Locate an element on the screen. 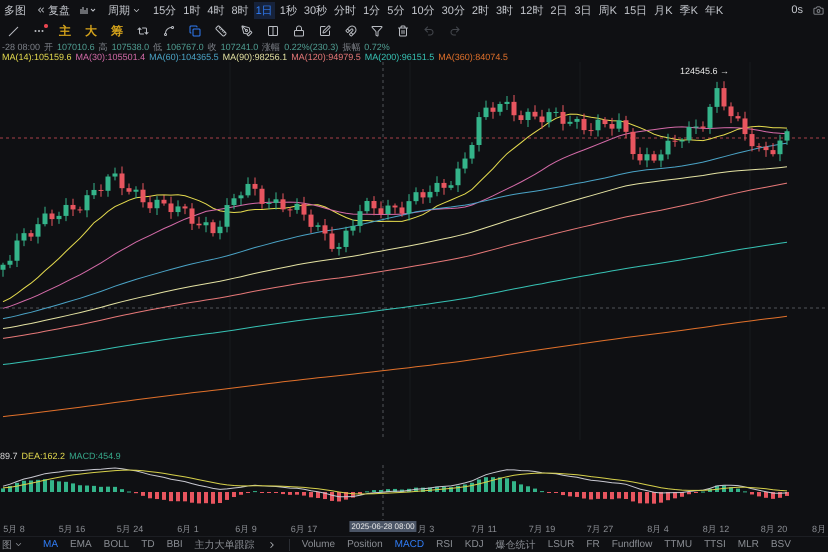 The height and width of the screenshot is (552, 828). interval-tab: 周K is located at coordinates (607, 10).